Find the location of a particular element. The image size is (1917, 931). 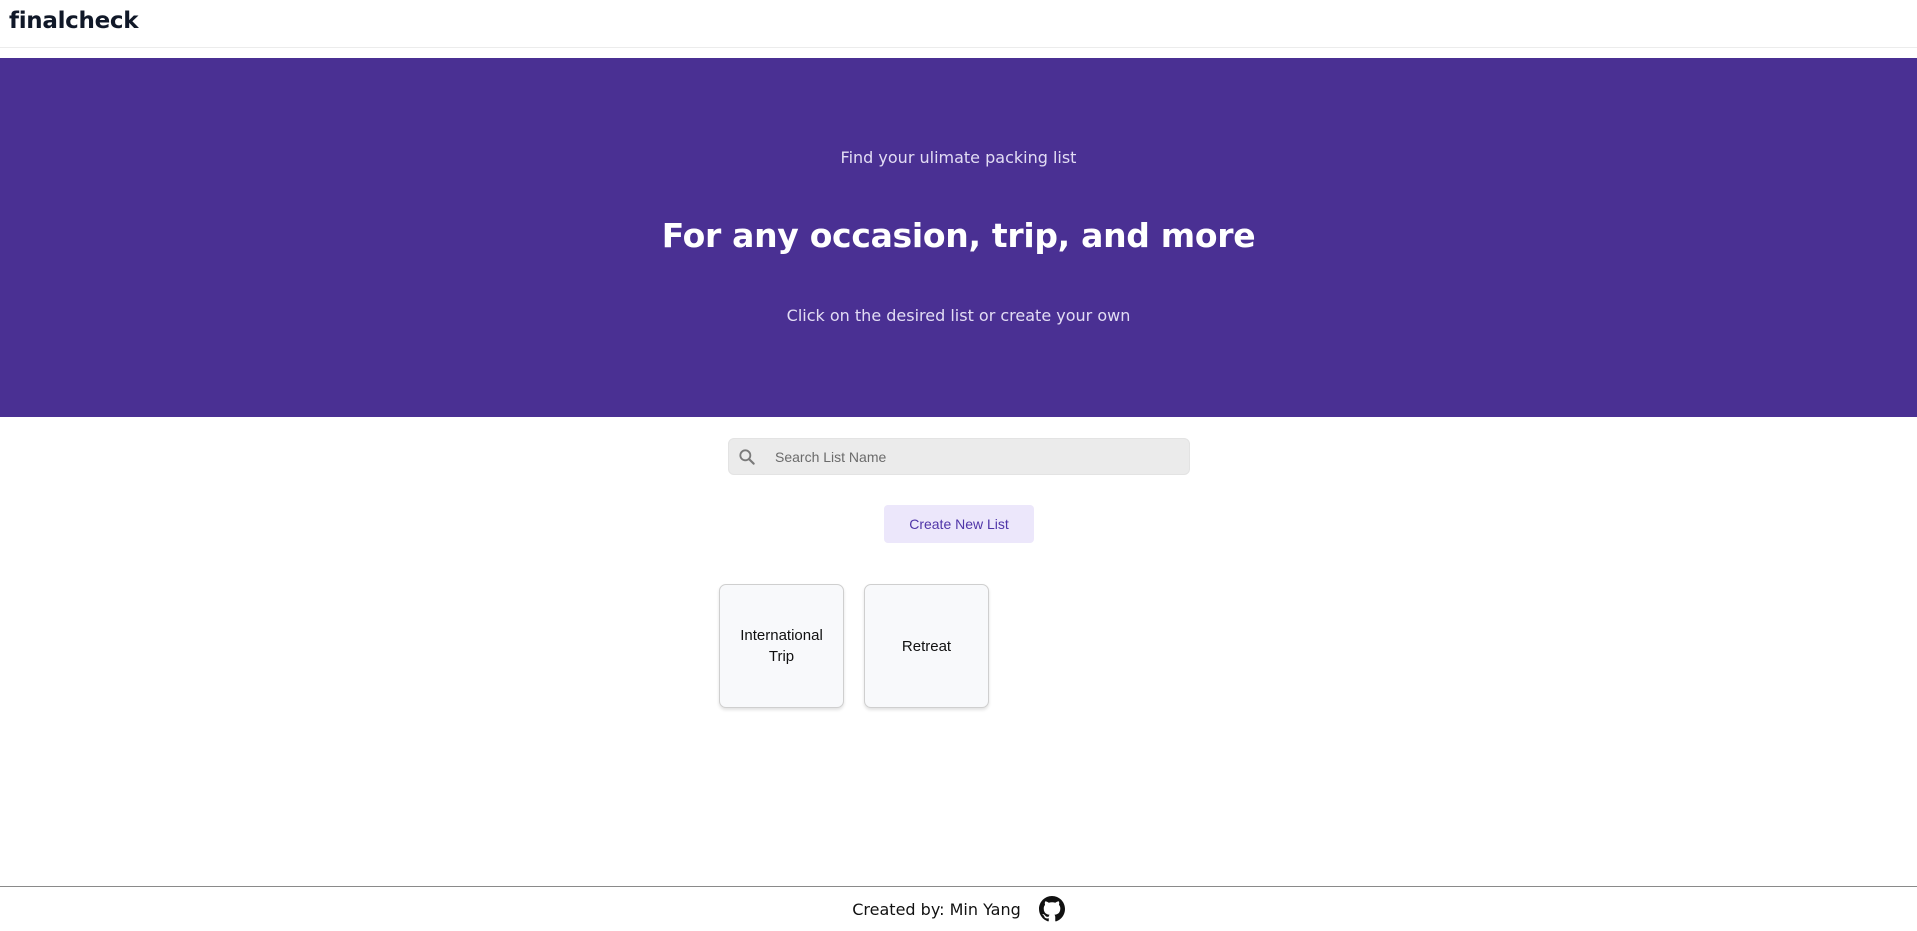

search-bar is located at coordinates (959, 456).